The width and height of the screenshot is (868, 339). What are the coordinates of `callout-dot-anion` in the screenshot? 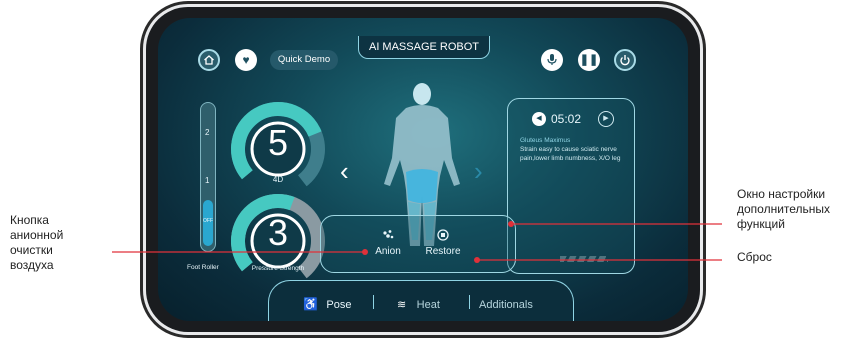 It's located at (365, 252).